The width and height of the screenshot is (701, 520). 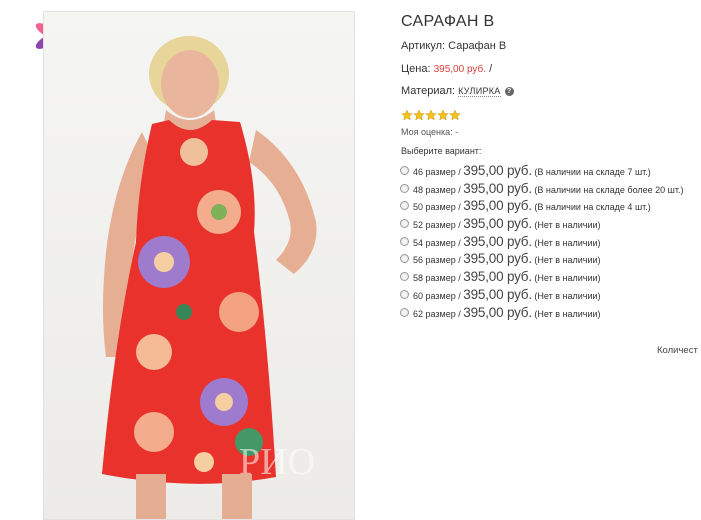 What do you see at coordinates (434, 225) in the screenshot?
I see `variant-size: 52 размер` at bounding box center [434, 225].